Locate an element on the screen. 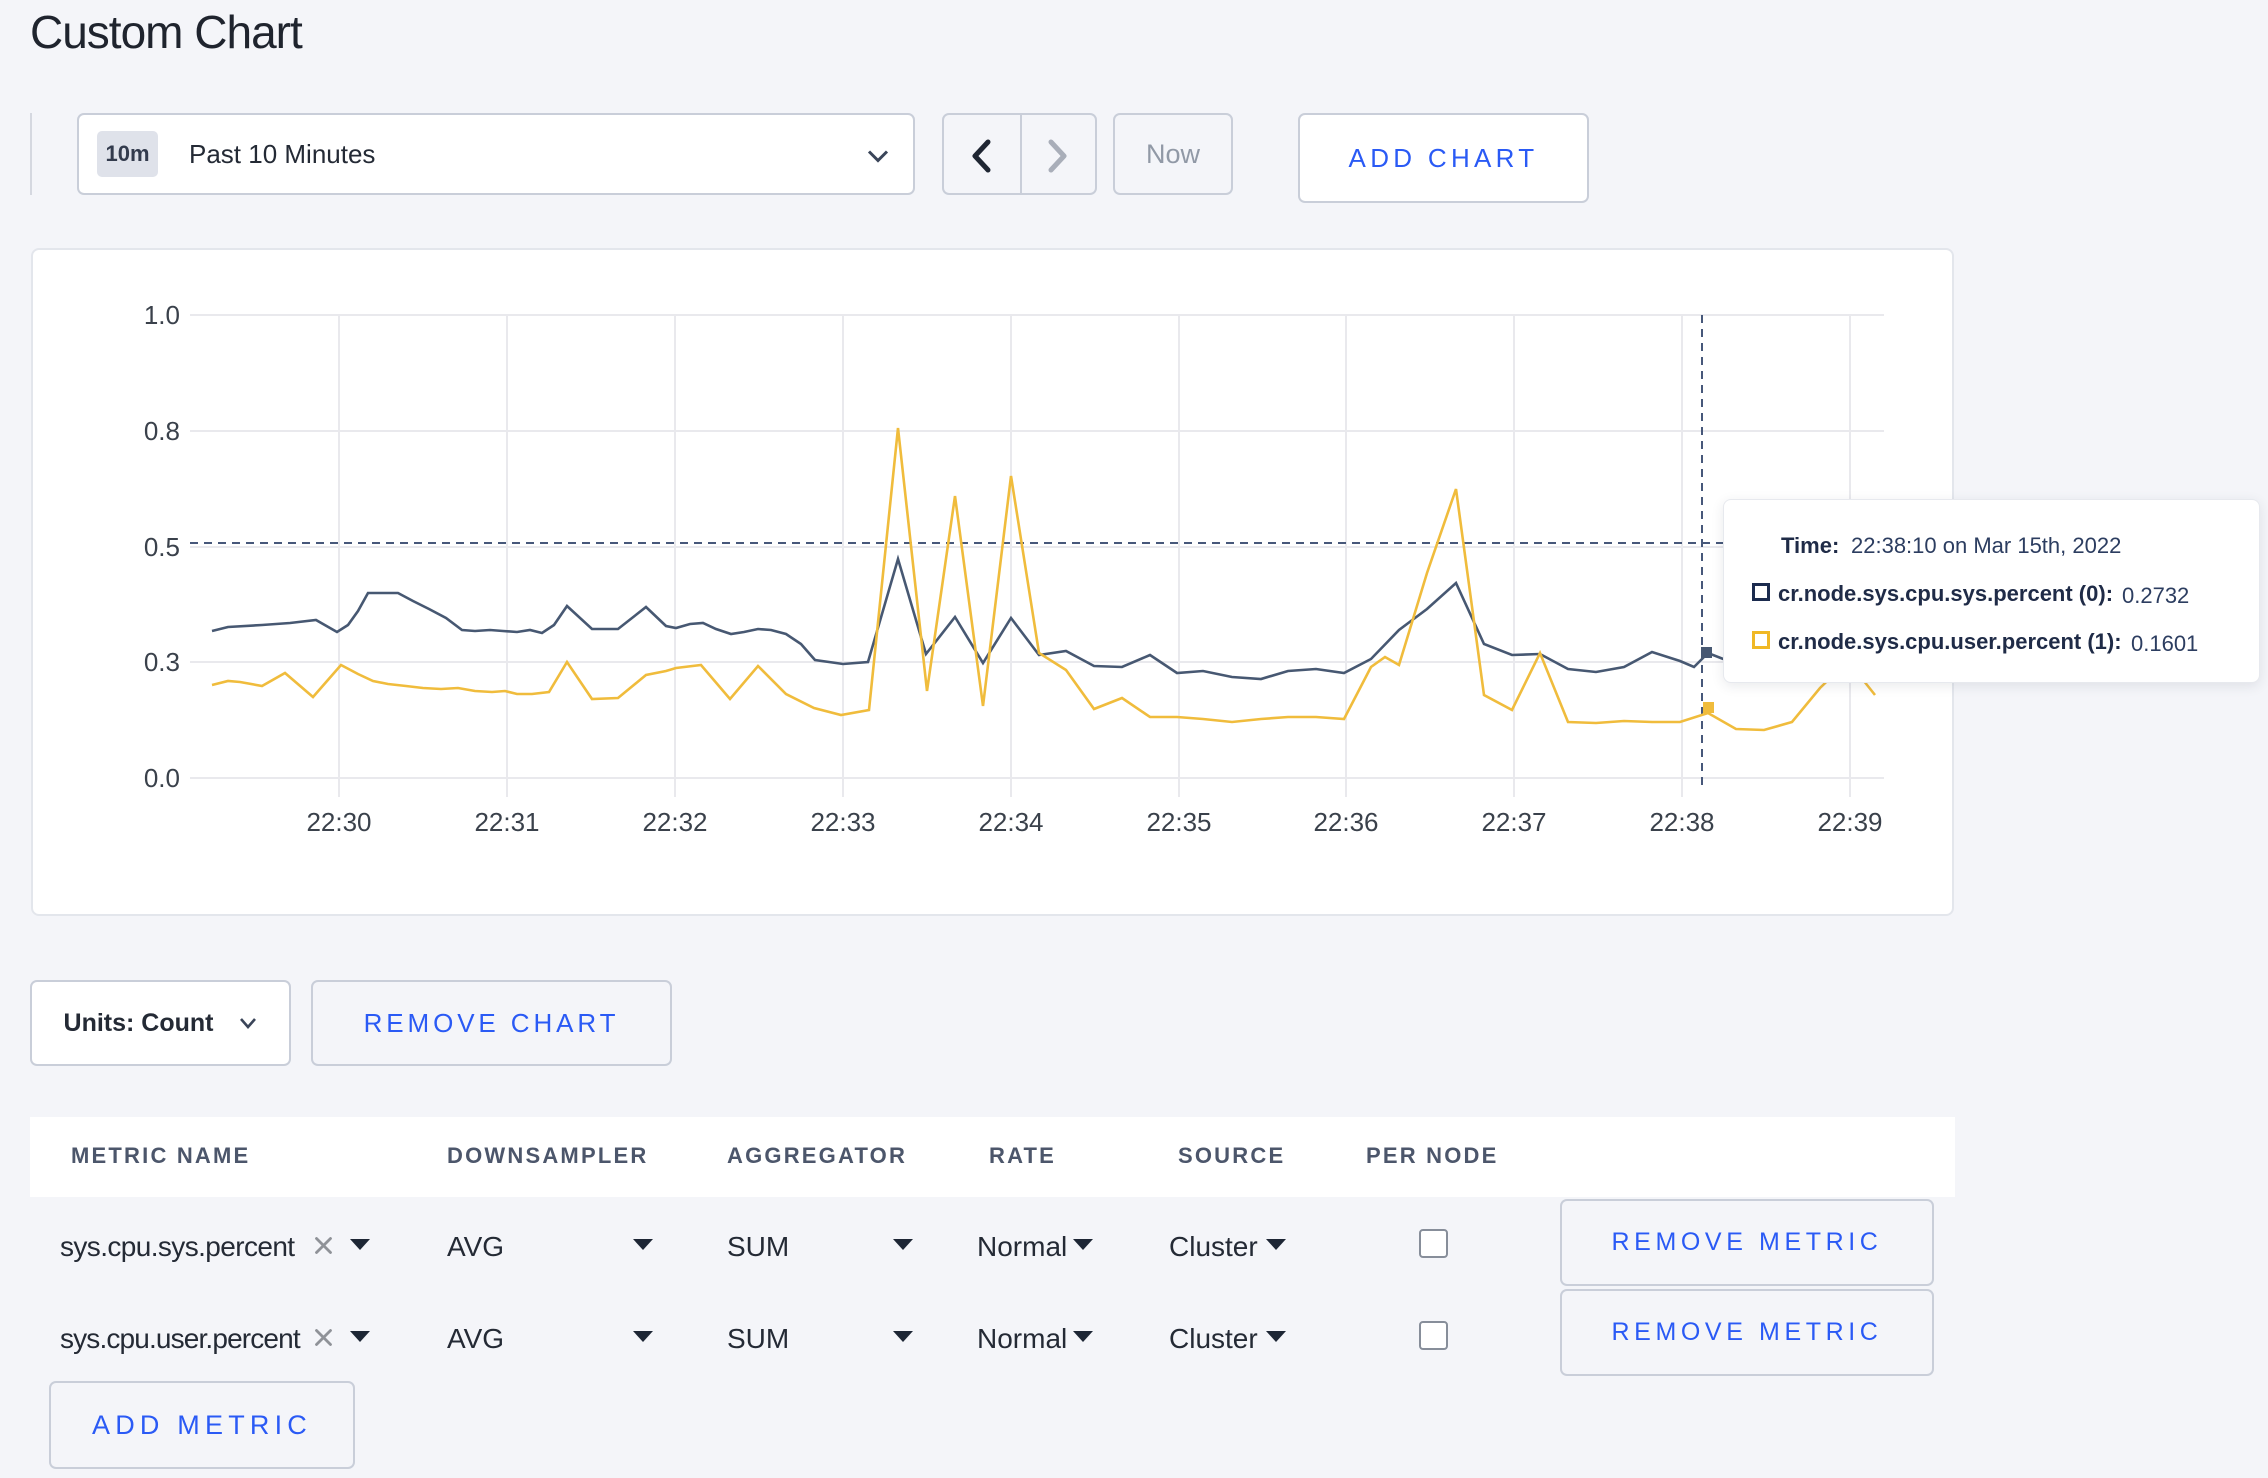 The height and width of the screenshot is (1478, 2268). svg-text: 22:39 is located at coordinates (1849, 822).